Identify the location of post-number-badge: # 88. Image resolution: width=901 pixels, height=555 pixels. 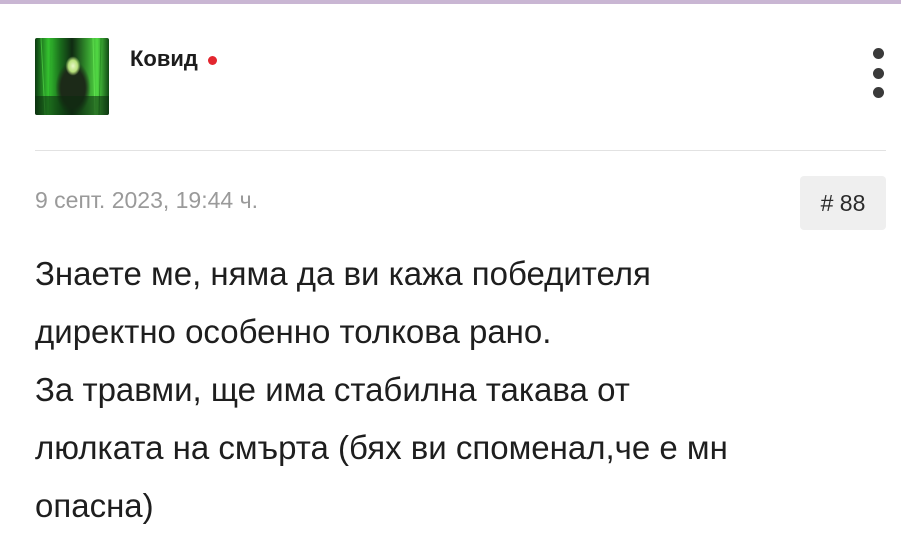
(843, 203).